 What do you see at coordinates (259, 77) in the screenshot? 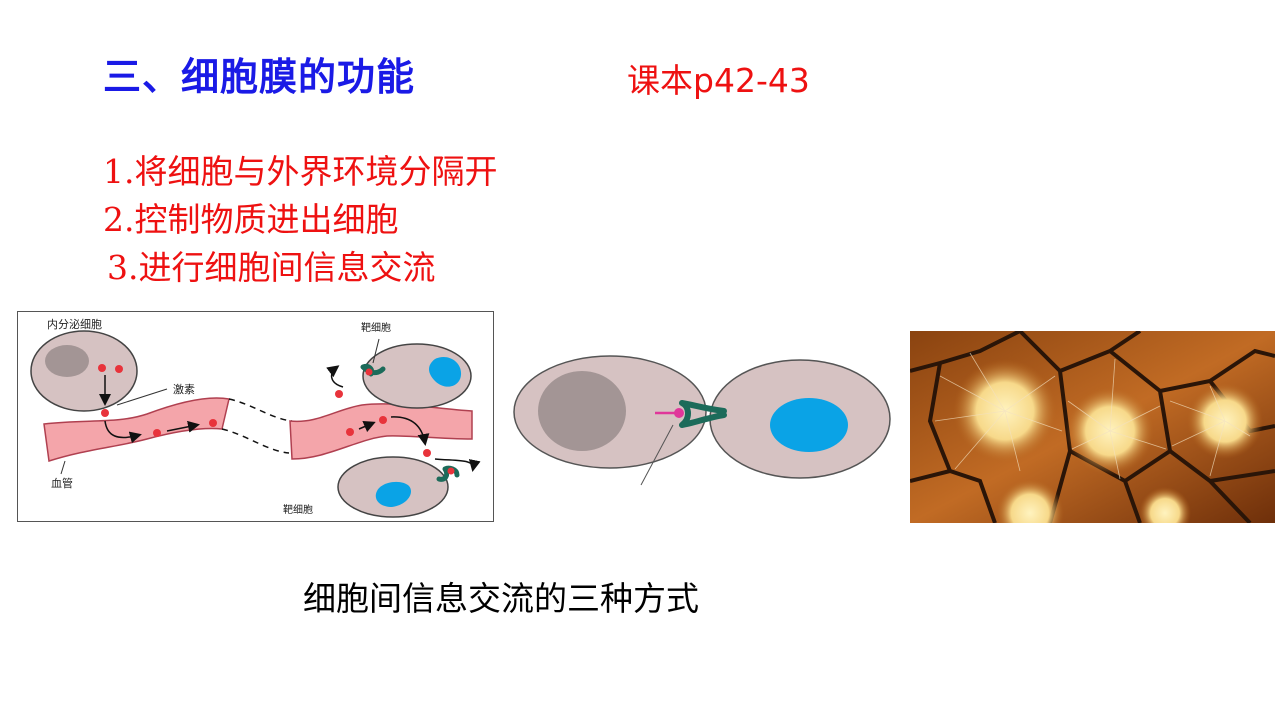
I see `slide-title: 三、细胞膜的功能` at bounding box center [259, 77].